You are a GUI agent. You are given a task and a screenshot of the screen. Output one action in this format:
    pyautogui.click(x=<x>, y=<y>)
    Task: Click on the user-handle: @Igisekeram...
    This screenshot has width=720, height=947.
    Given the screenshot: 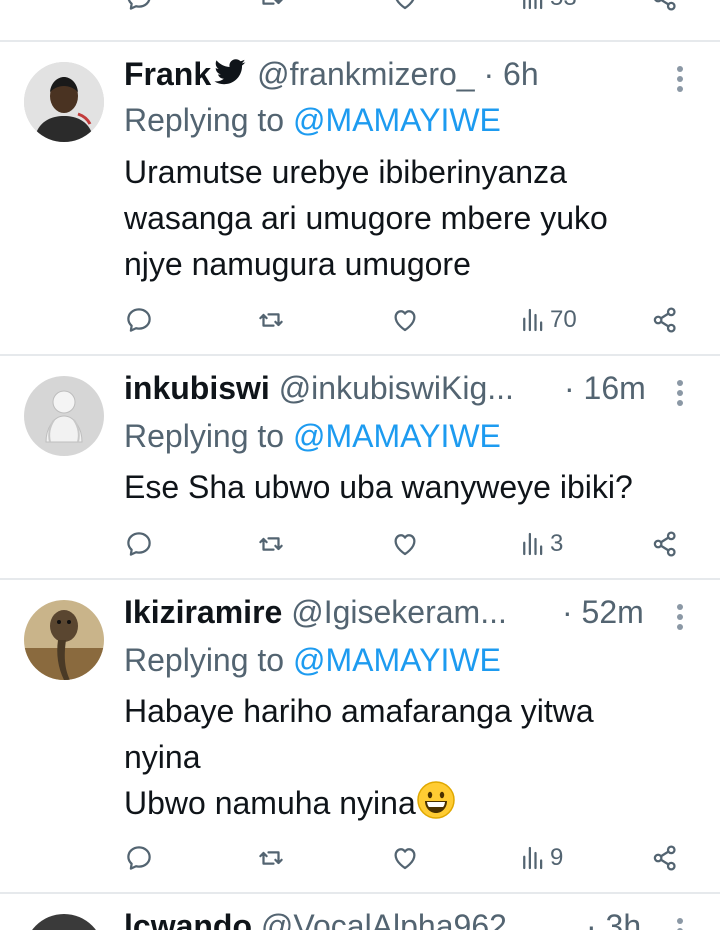 What is the action you would take?
    pyautogui.click(x=399, y=612)
    